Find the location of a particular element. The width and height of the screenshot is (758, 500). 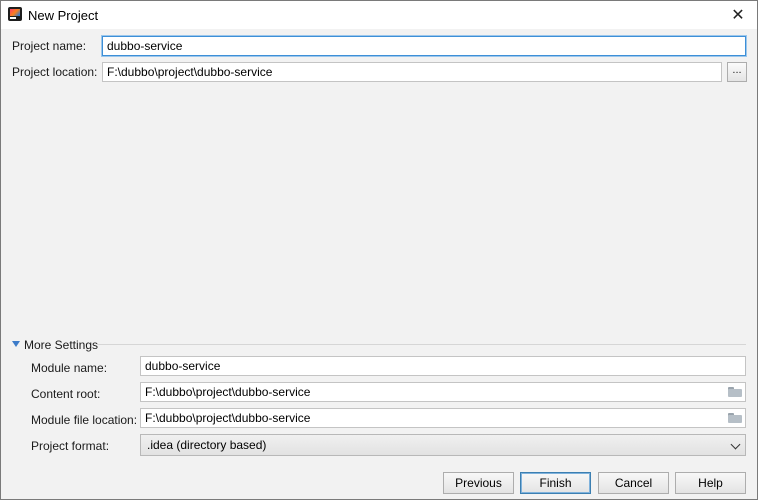

triangle-down-icon is located at coordinates (16, 344).